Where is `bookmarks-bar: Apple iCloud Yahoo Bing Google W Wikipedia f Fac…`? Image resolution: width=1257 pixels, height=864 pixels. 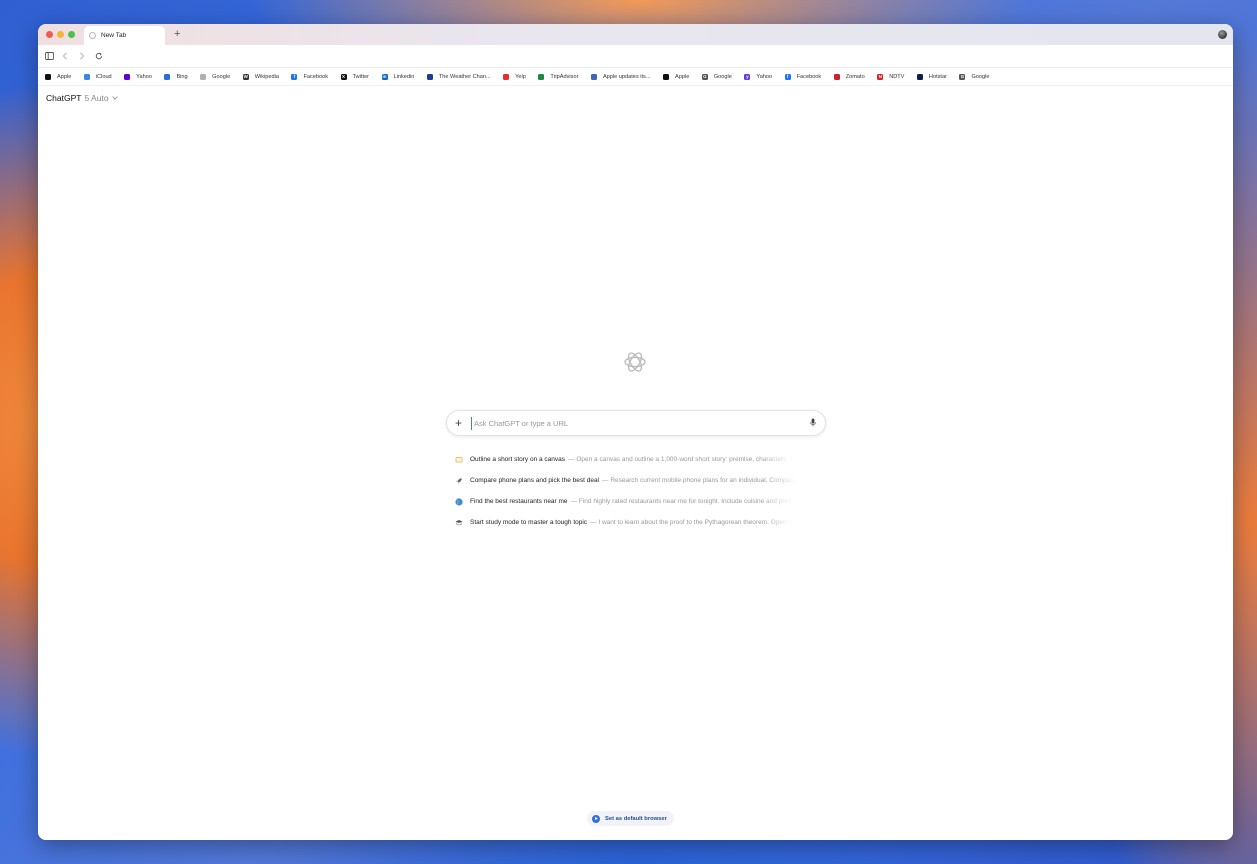
bookmarks-bar: Apple iCloud Yahoo Bing Google W Wikipedia f Fac… is located at coordinates (635, 77).